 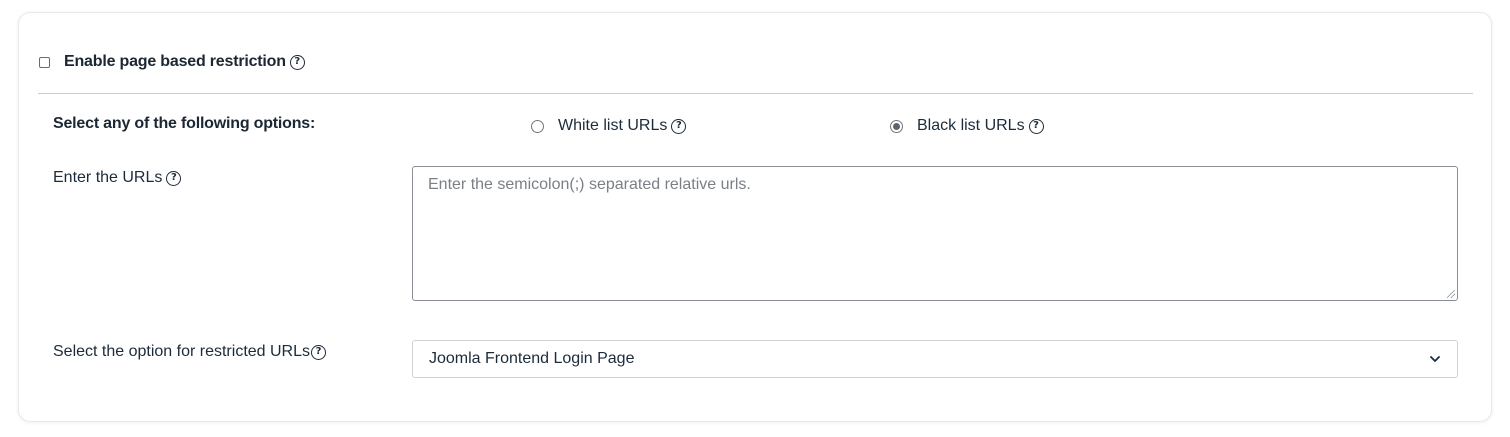 I want to click on black-list-option: Black list URLs ?, so click(x=967, y=126).